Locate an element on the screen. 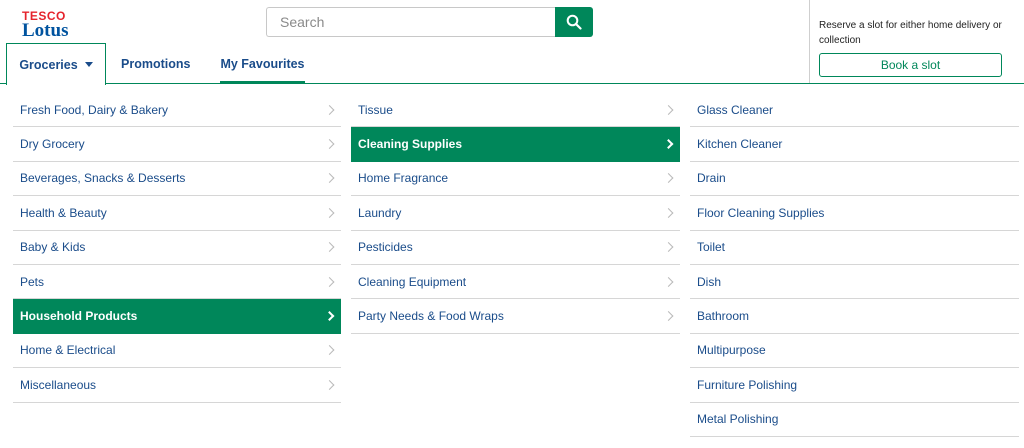 The width and height of the screenshot is (1024, 448). subcategory-label: Home Fragrance is located at coordinates (403, 178).